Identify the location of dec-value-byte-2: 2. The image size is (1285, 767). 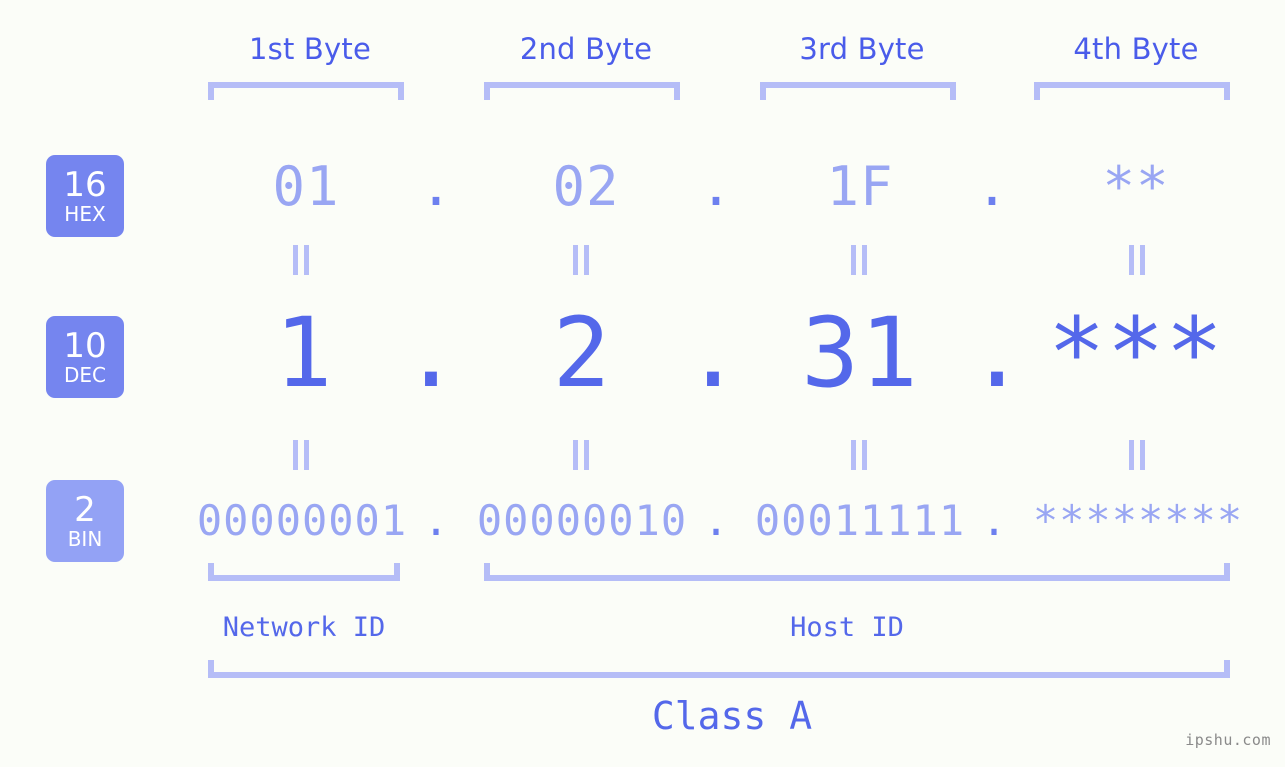
(582, 353).